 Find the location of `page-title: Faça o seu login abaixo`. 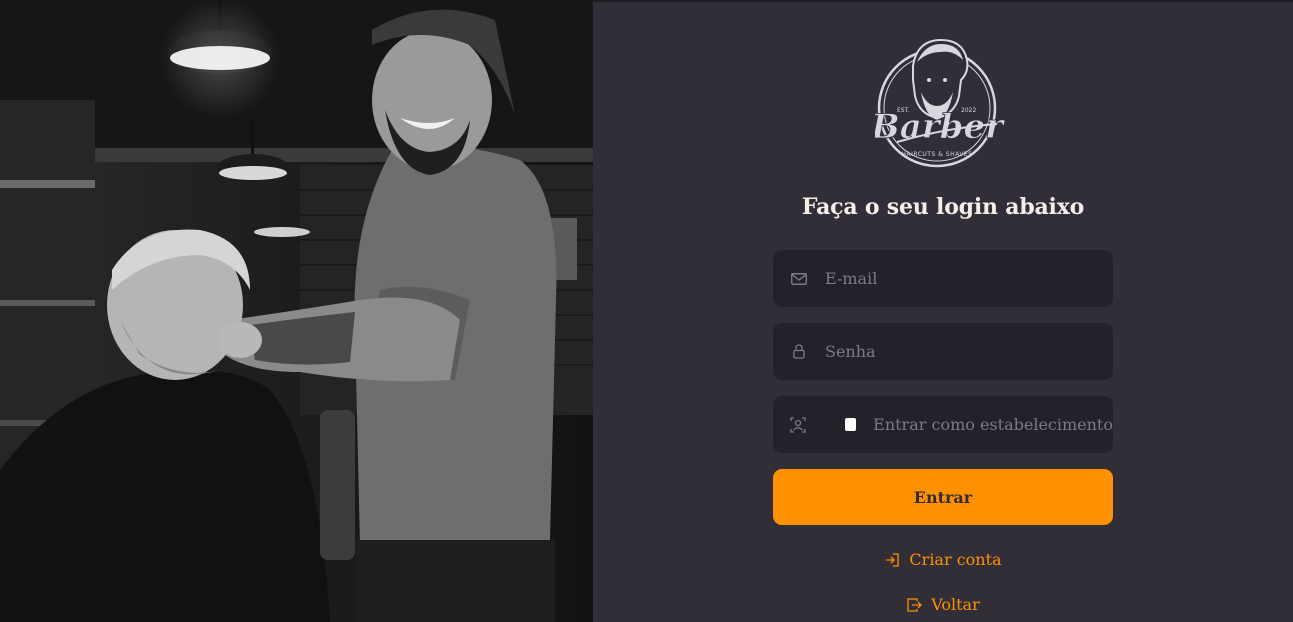

page-title: Faça o seu login abaixo is located at coordinates (943, 207).